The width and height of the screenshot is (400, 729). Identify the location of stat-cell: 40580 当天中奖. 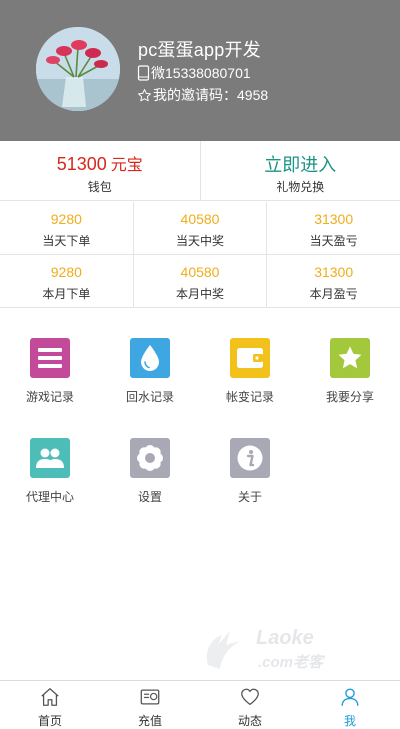
(199, 228).